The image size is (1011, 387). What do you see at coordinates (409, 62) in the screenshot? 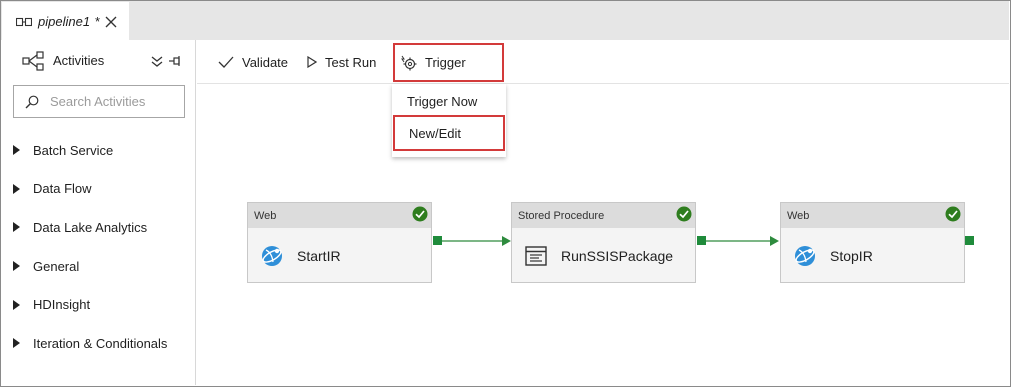
I see `trigger-icon` at bounding box center [409, 62].